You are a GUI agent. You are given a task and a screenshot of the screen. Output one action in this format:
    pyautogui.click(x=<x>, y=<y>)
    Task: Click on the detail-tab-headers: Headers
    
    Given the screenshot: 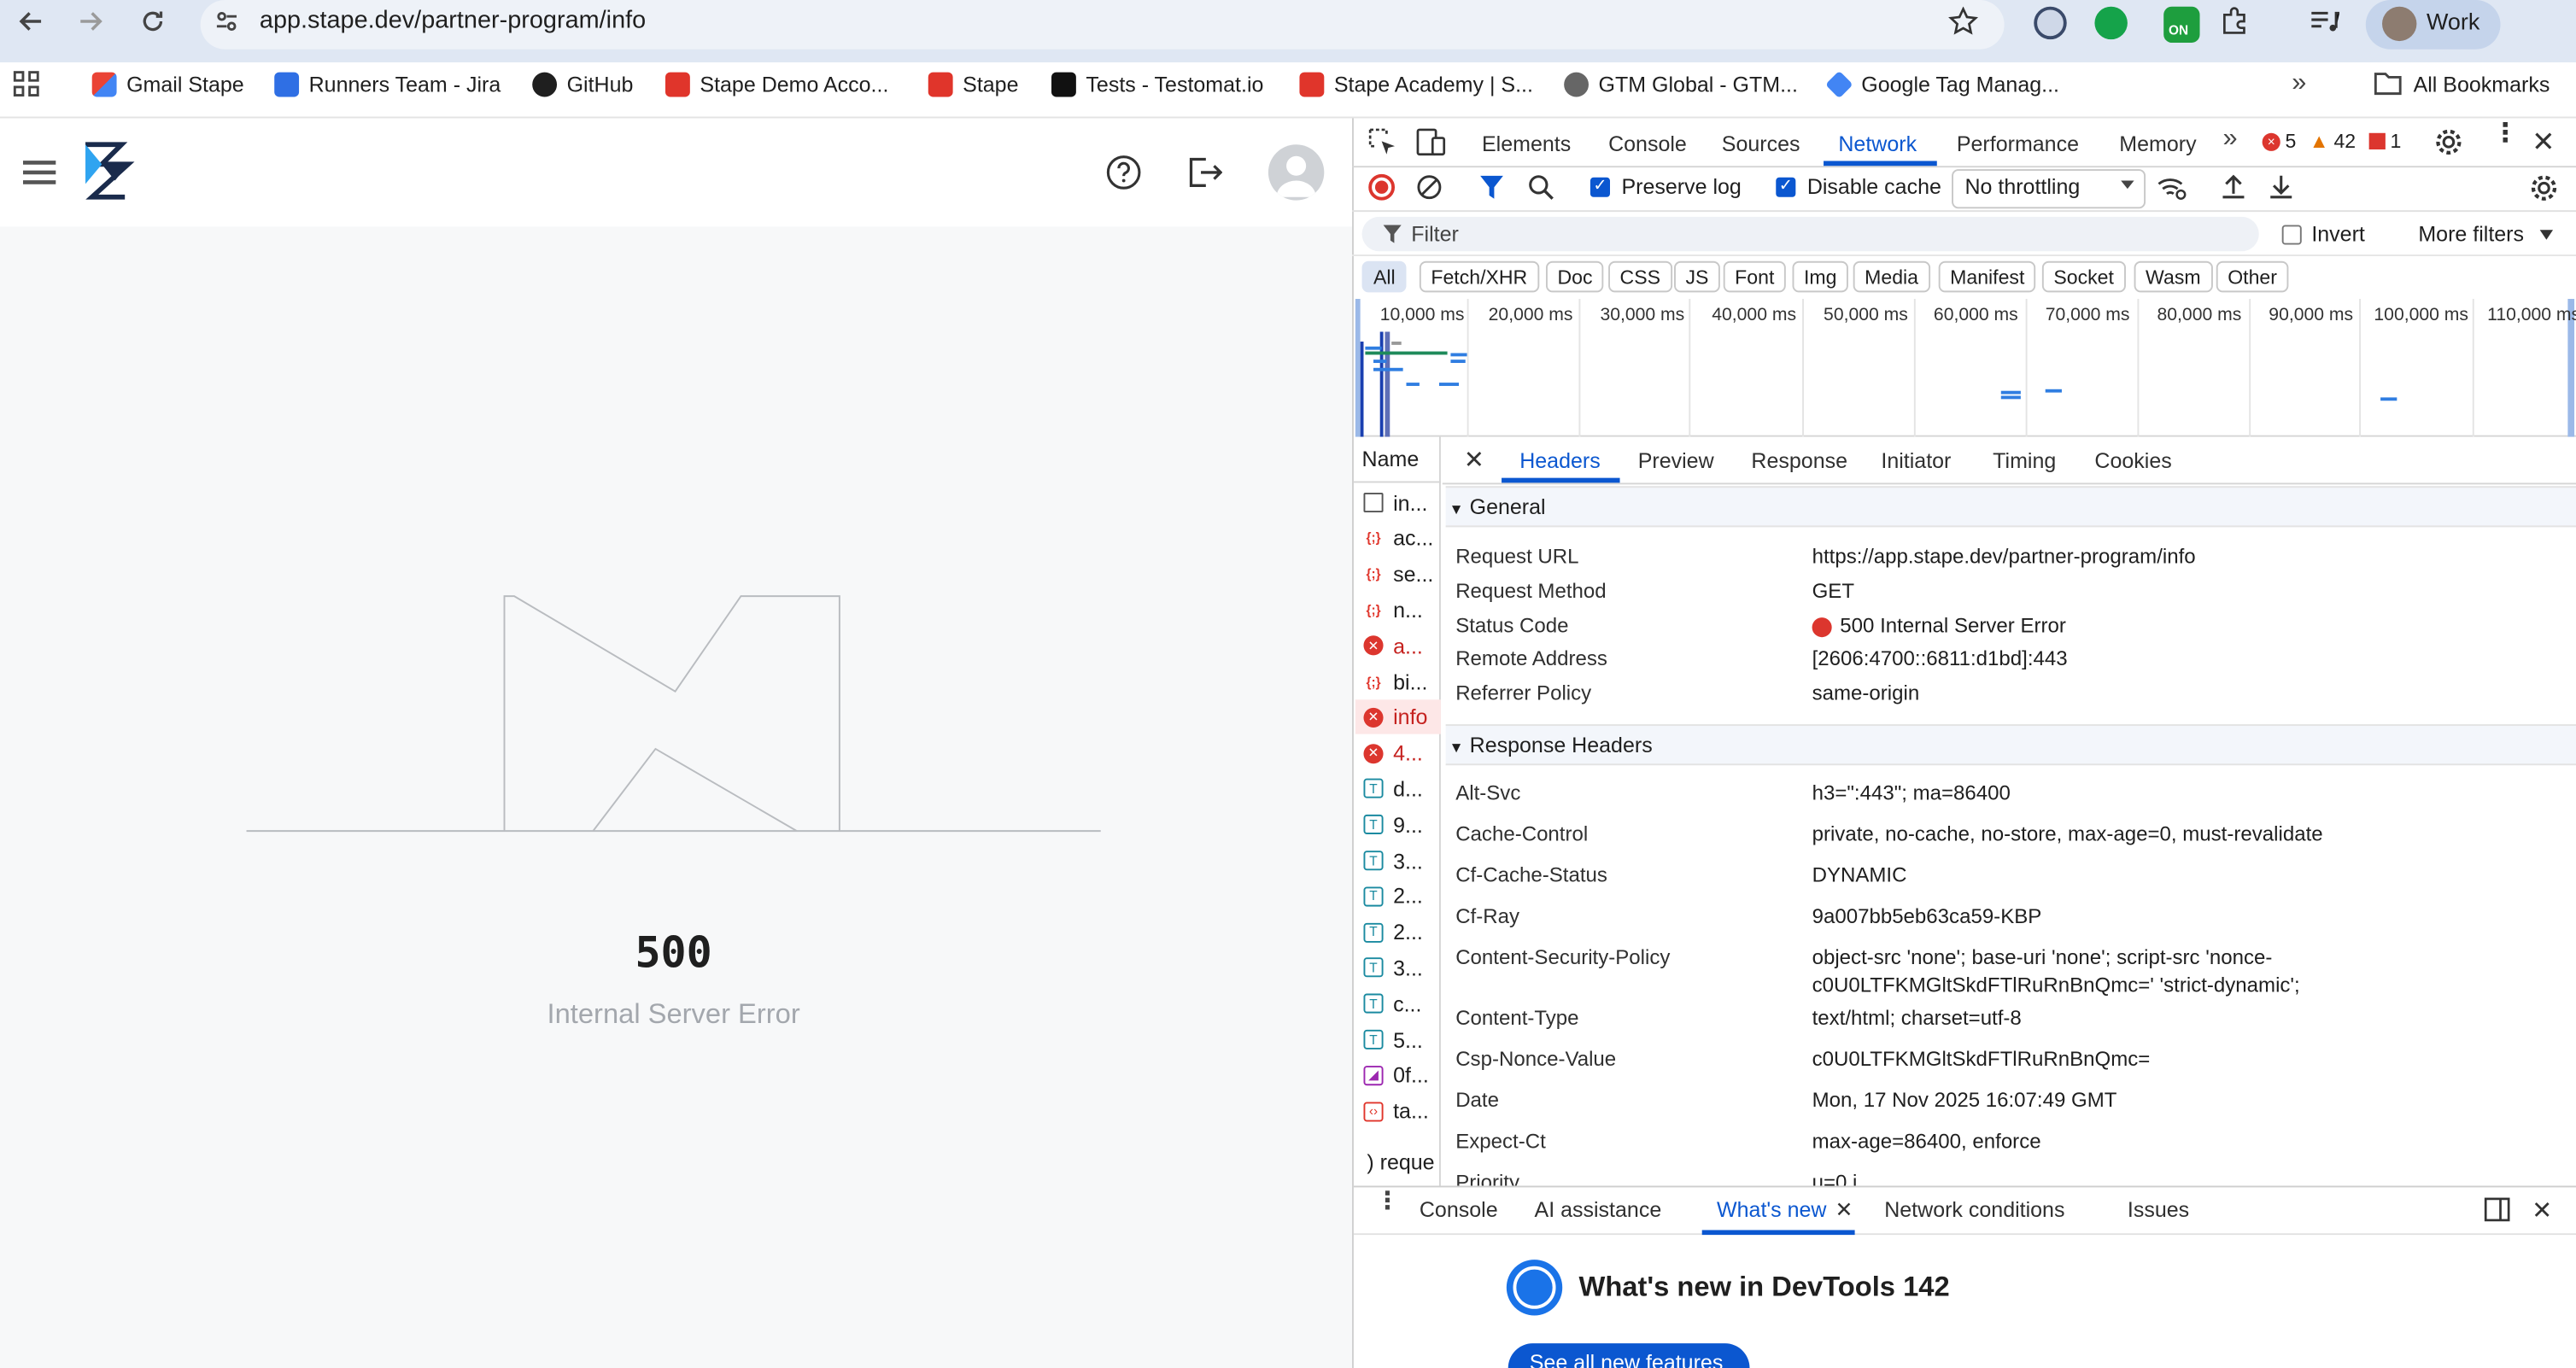 What is the action you would take?
    pyautogui.click(x=1560, y=460)
    